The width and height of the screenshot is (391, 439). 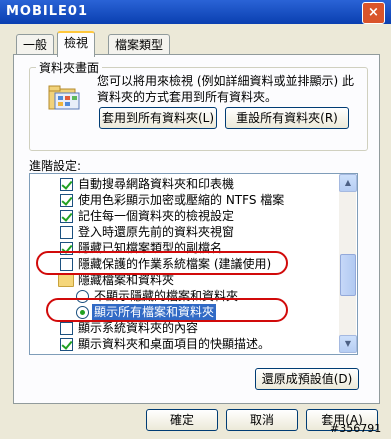 I want to click on folder-views-icon, so click(x=64, y=97).